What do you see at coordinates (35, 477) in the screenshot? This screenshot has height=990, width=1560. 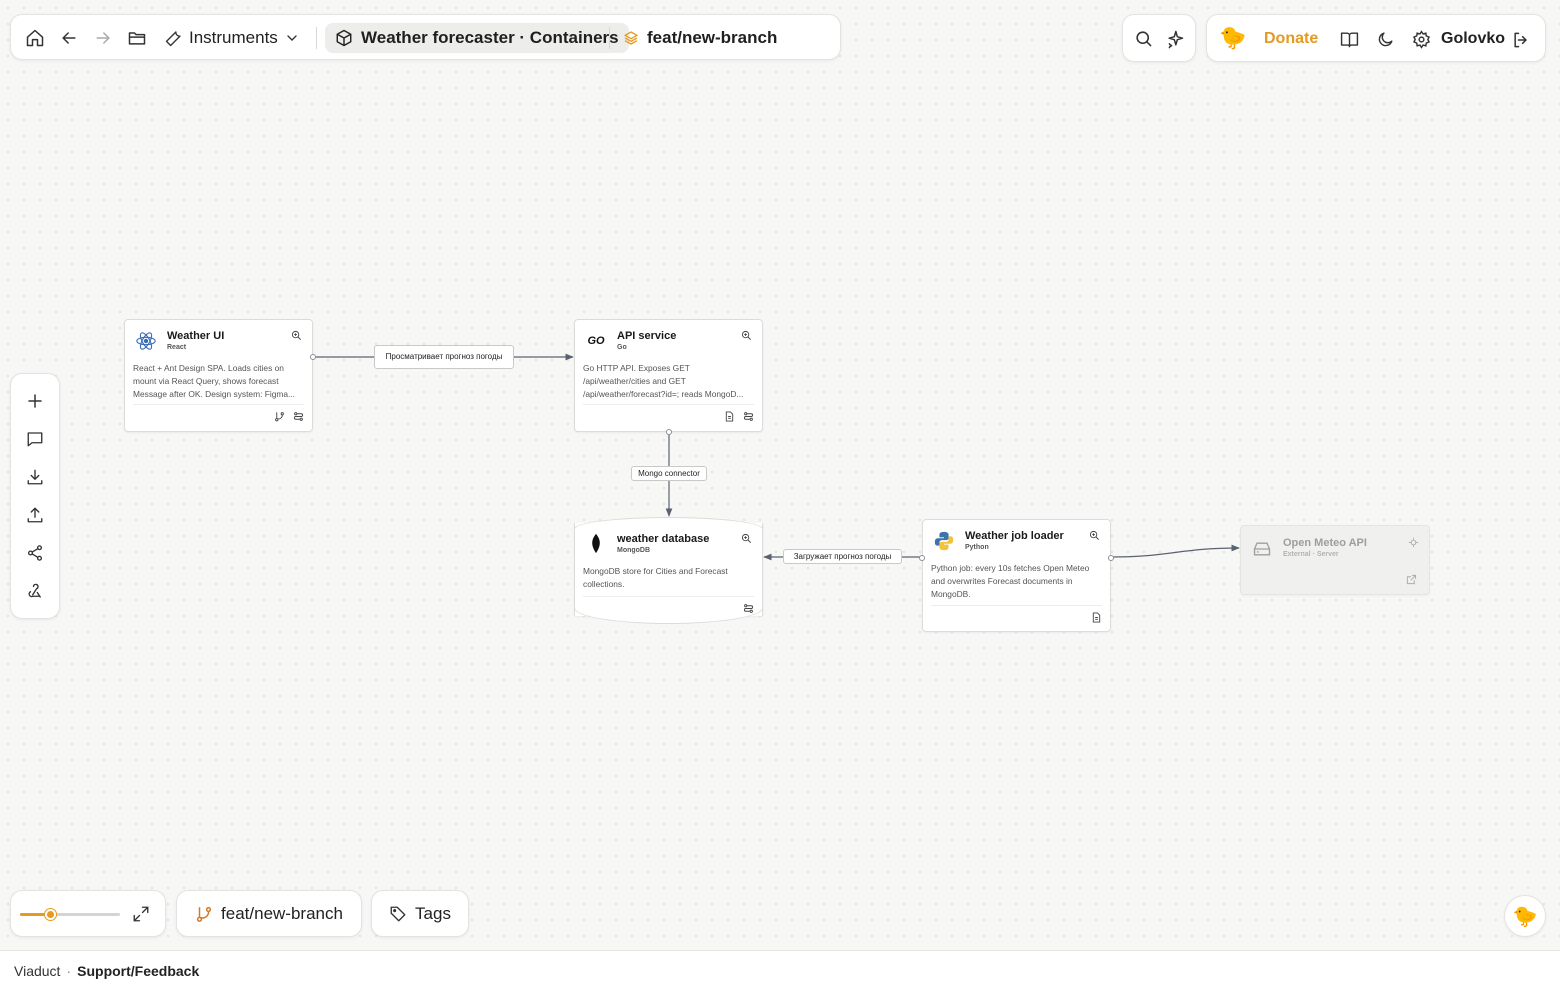 I see `download-icon` at bounding box center [35, 477].